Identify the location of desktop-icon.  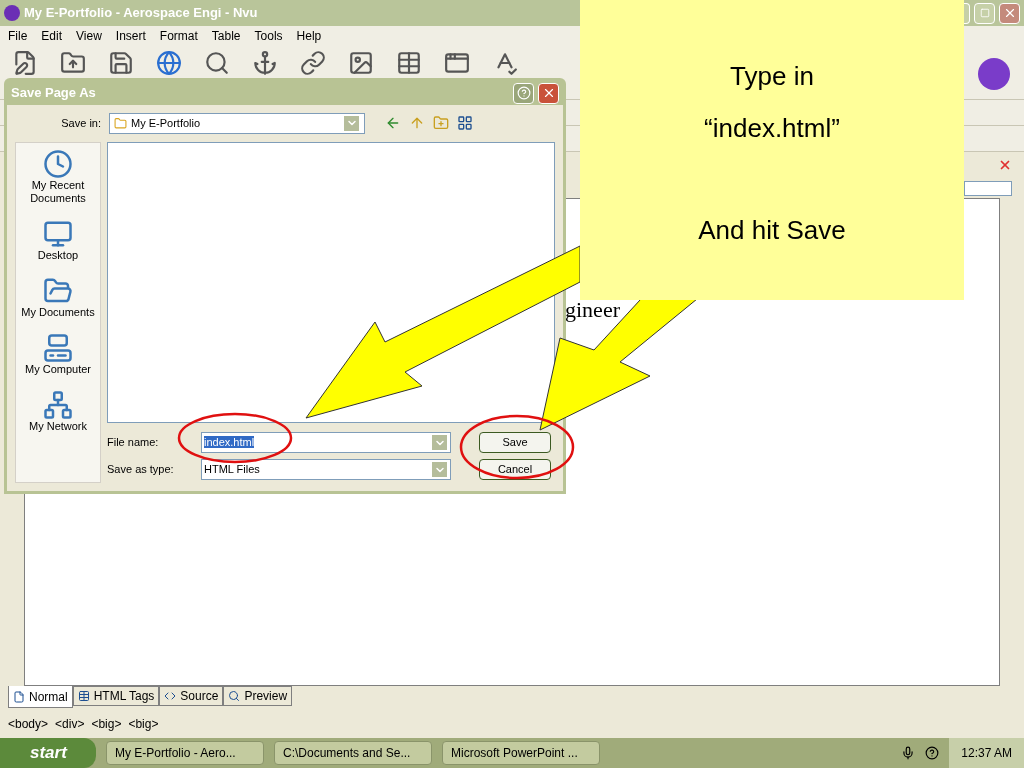
(58, 234).